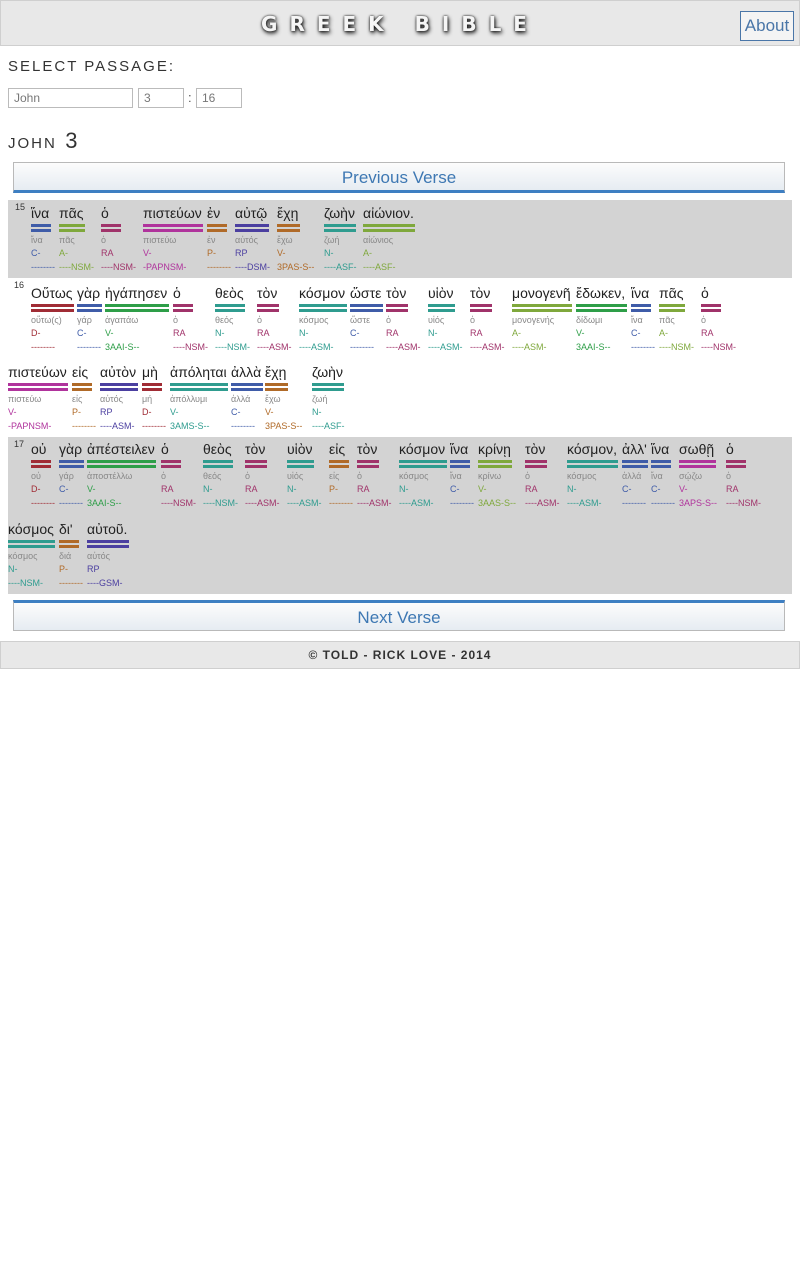 The image size is (800, 1280). Describe the element at coordinates (104, 503) in the screenshot. I see `morphology: 3AAI-S--` at that location.